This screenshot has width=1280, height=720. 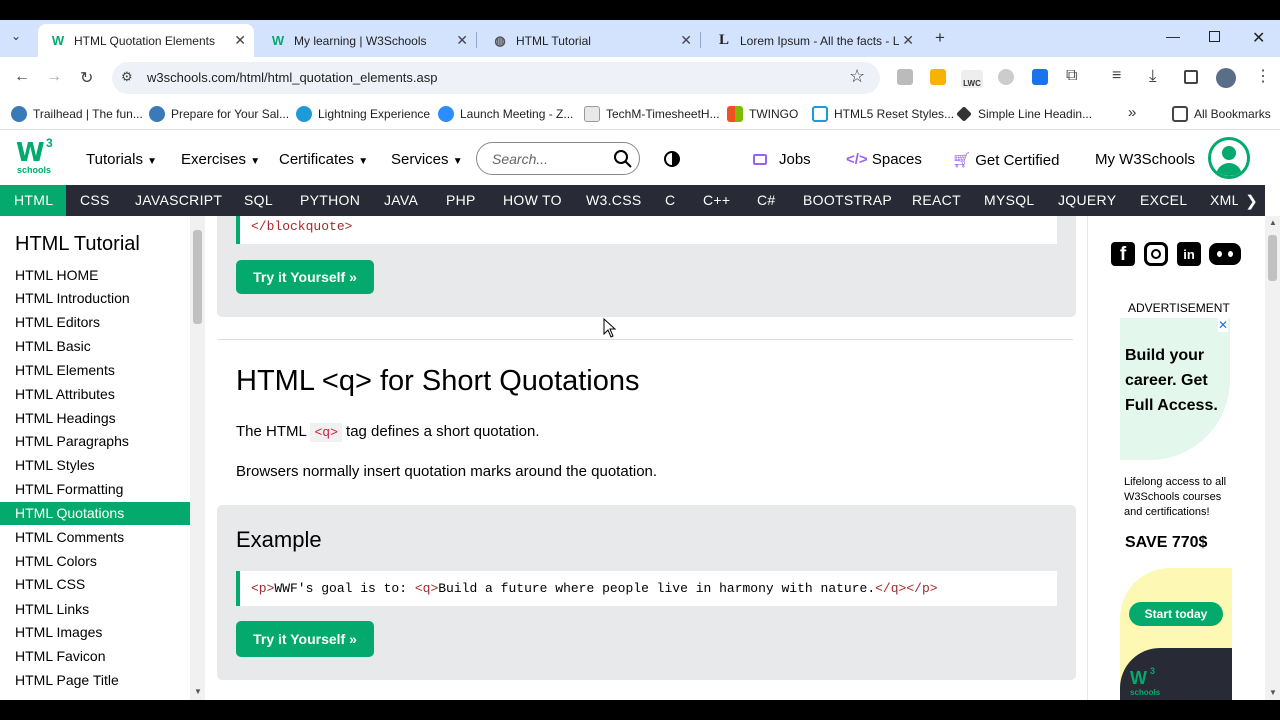 What do you see at coordinates (936, 200) in the screenshot?
I see `topic-react: REACT` at bounding box center [936, 200].